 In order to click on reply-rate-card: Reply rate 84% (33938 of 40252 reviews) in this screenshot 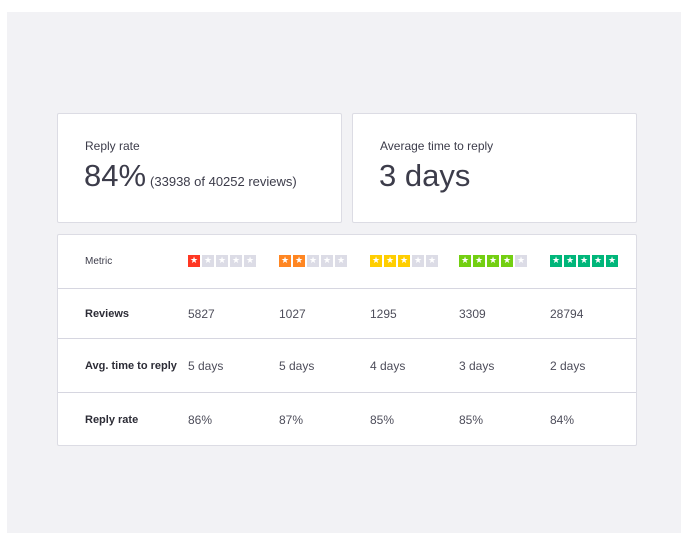, I will do `click(199, 168)`.